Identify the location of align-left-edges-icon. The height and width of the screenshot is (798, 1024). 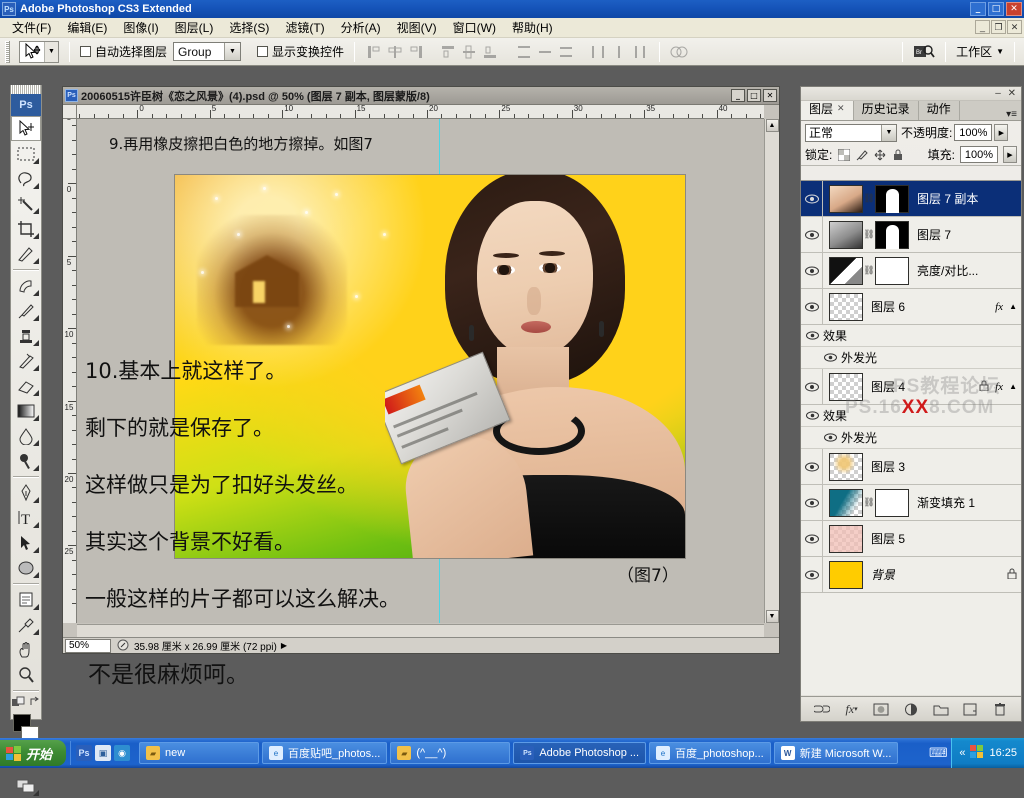
(374, 52).